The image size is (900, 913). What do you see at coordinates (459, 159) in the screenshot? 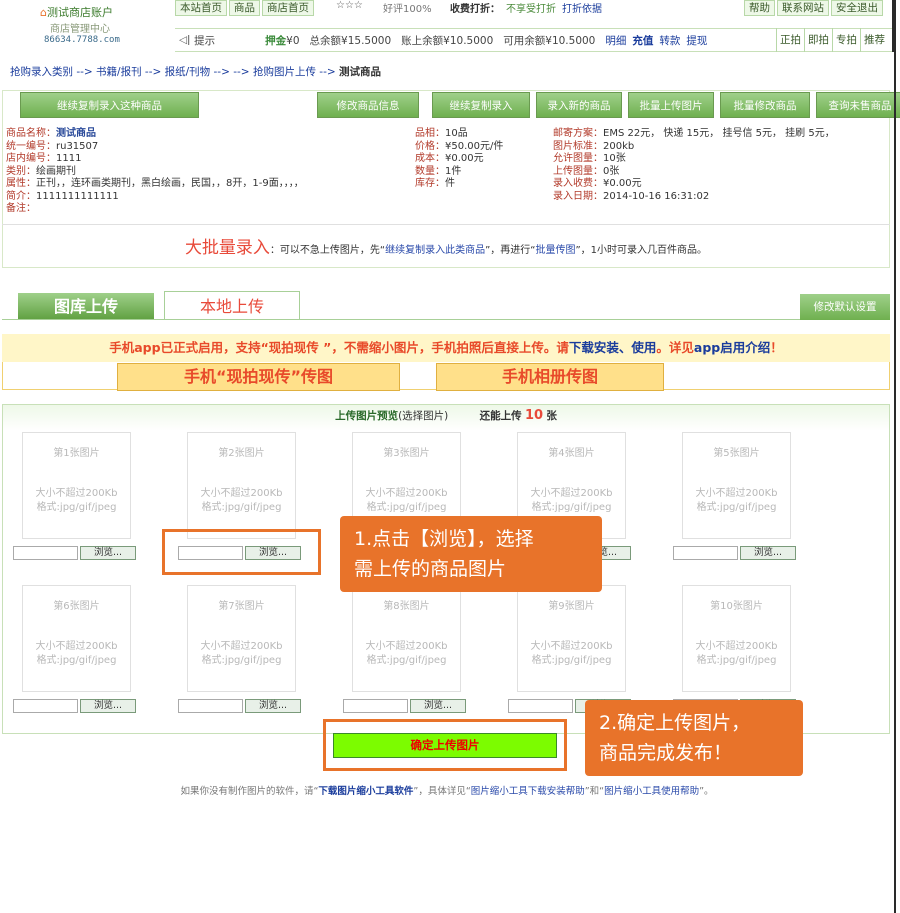
I see `info-row: 成本：¥0.00元` at bounding box center [459, 159].